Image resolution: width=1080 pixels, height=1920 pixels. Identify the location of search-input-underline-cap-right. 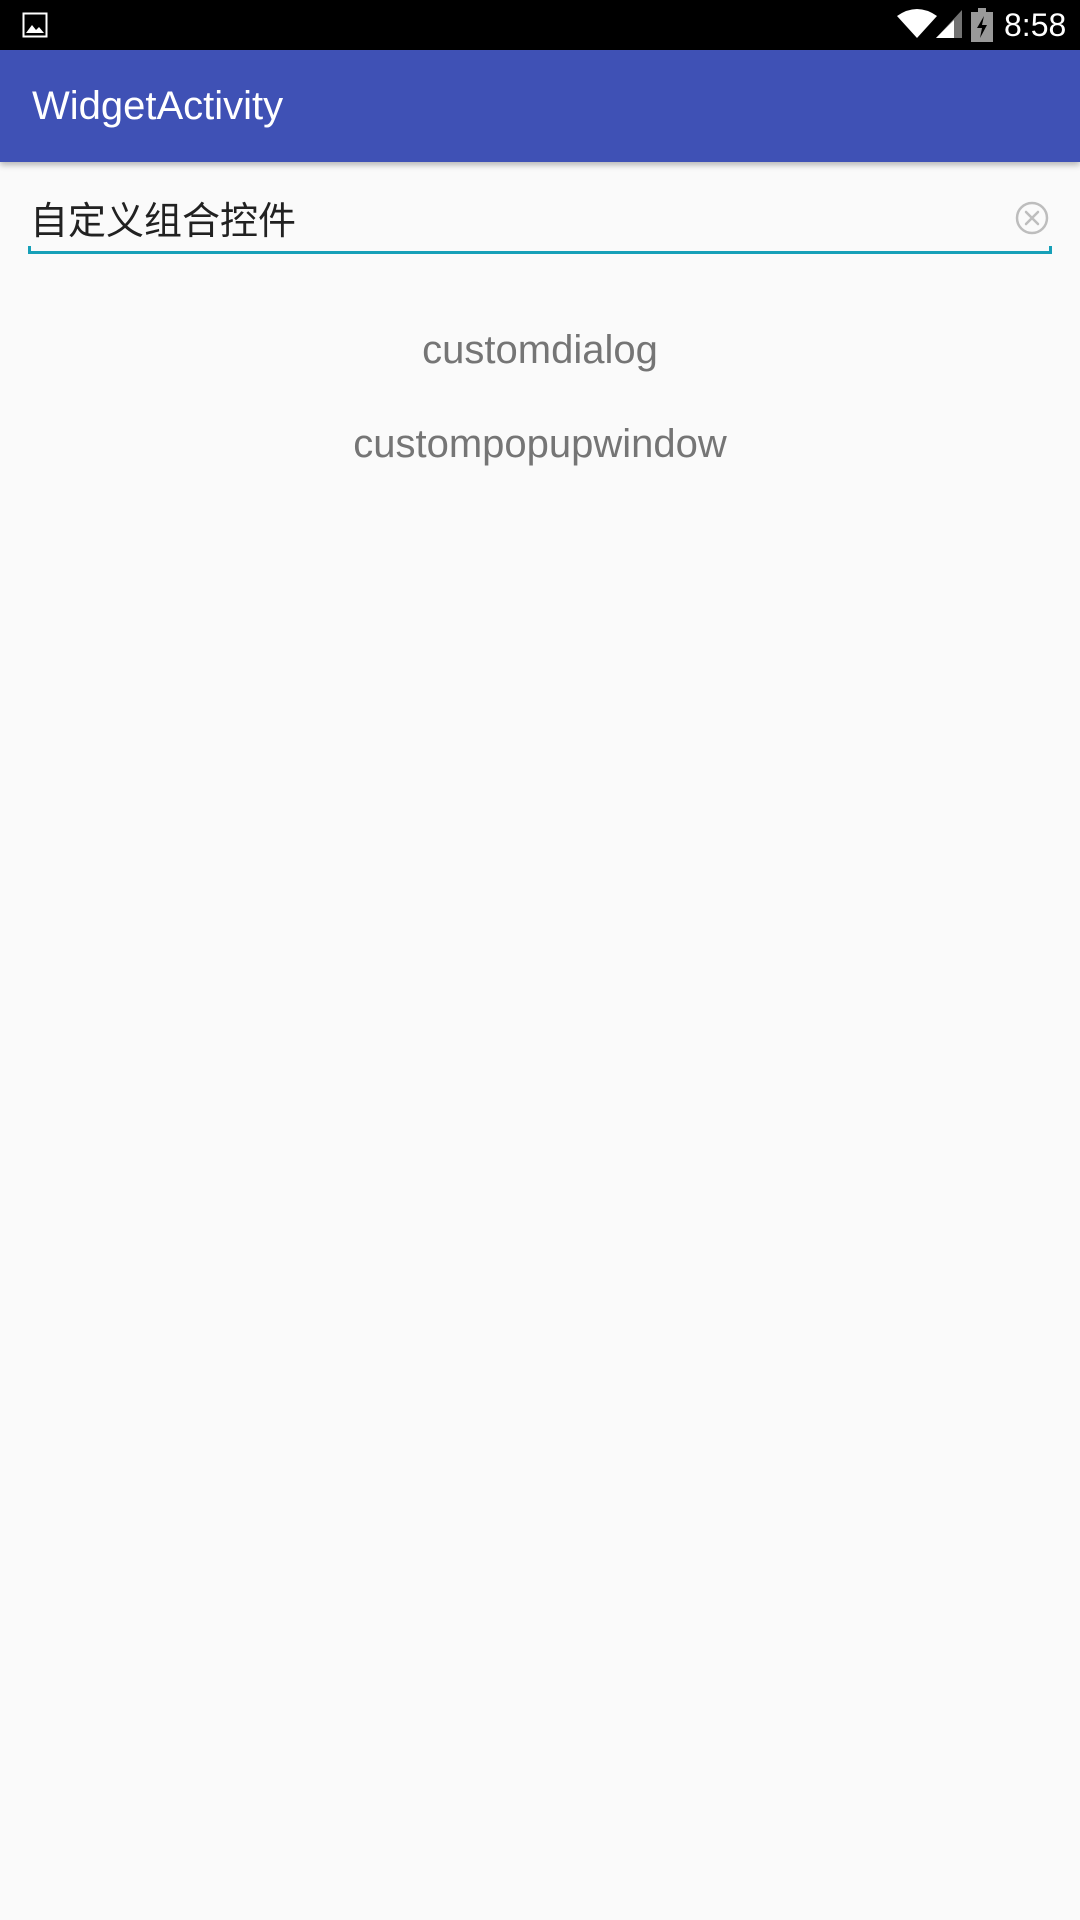
(1050, 250).